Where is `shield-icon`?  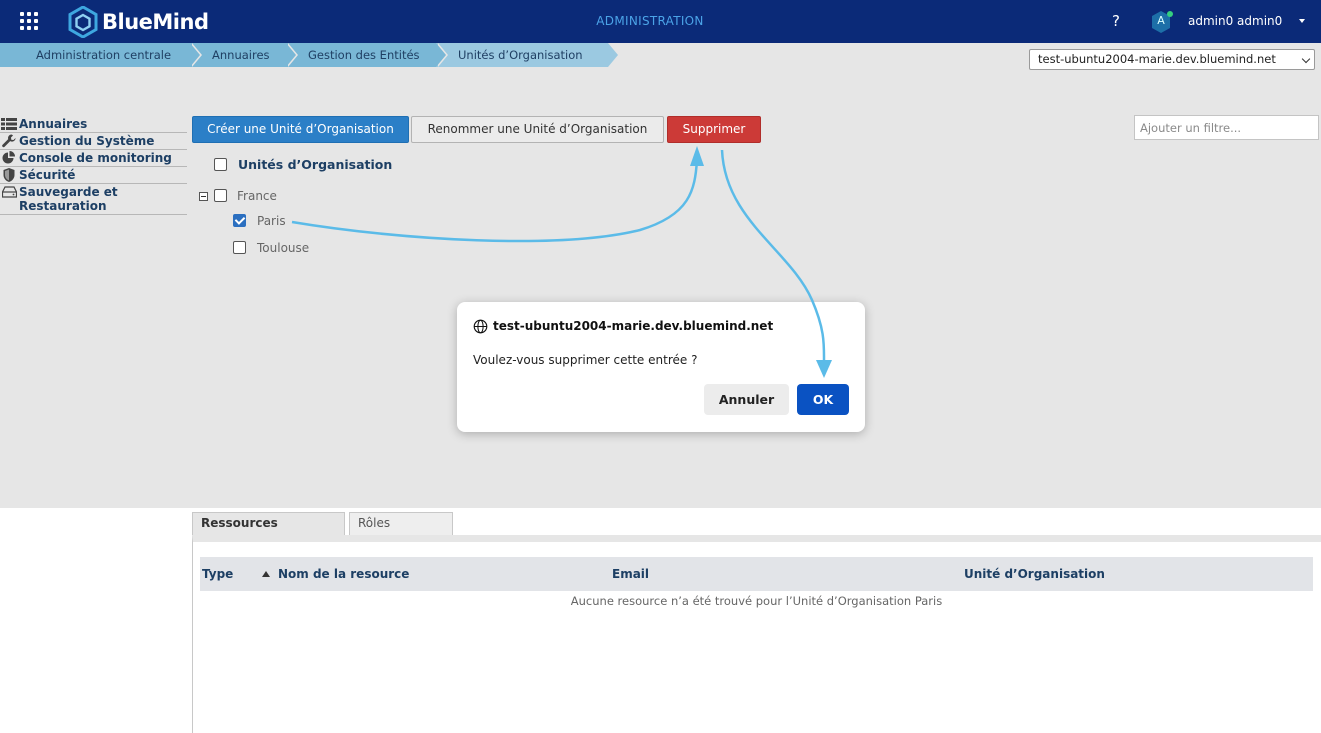
shield-icon is located at coordinates (9, 175).